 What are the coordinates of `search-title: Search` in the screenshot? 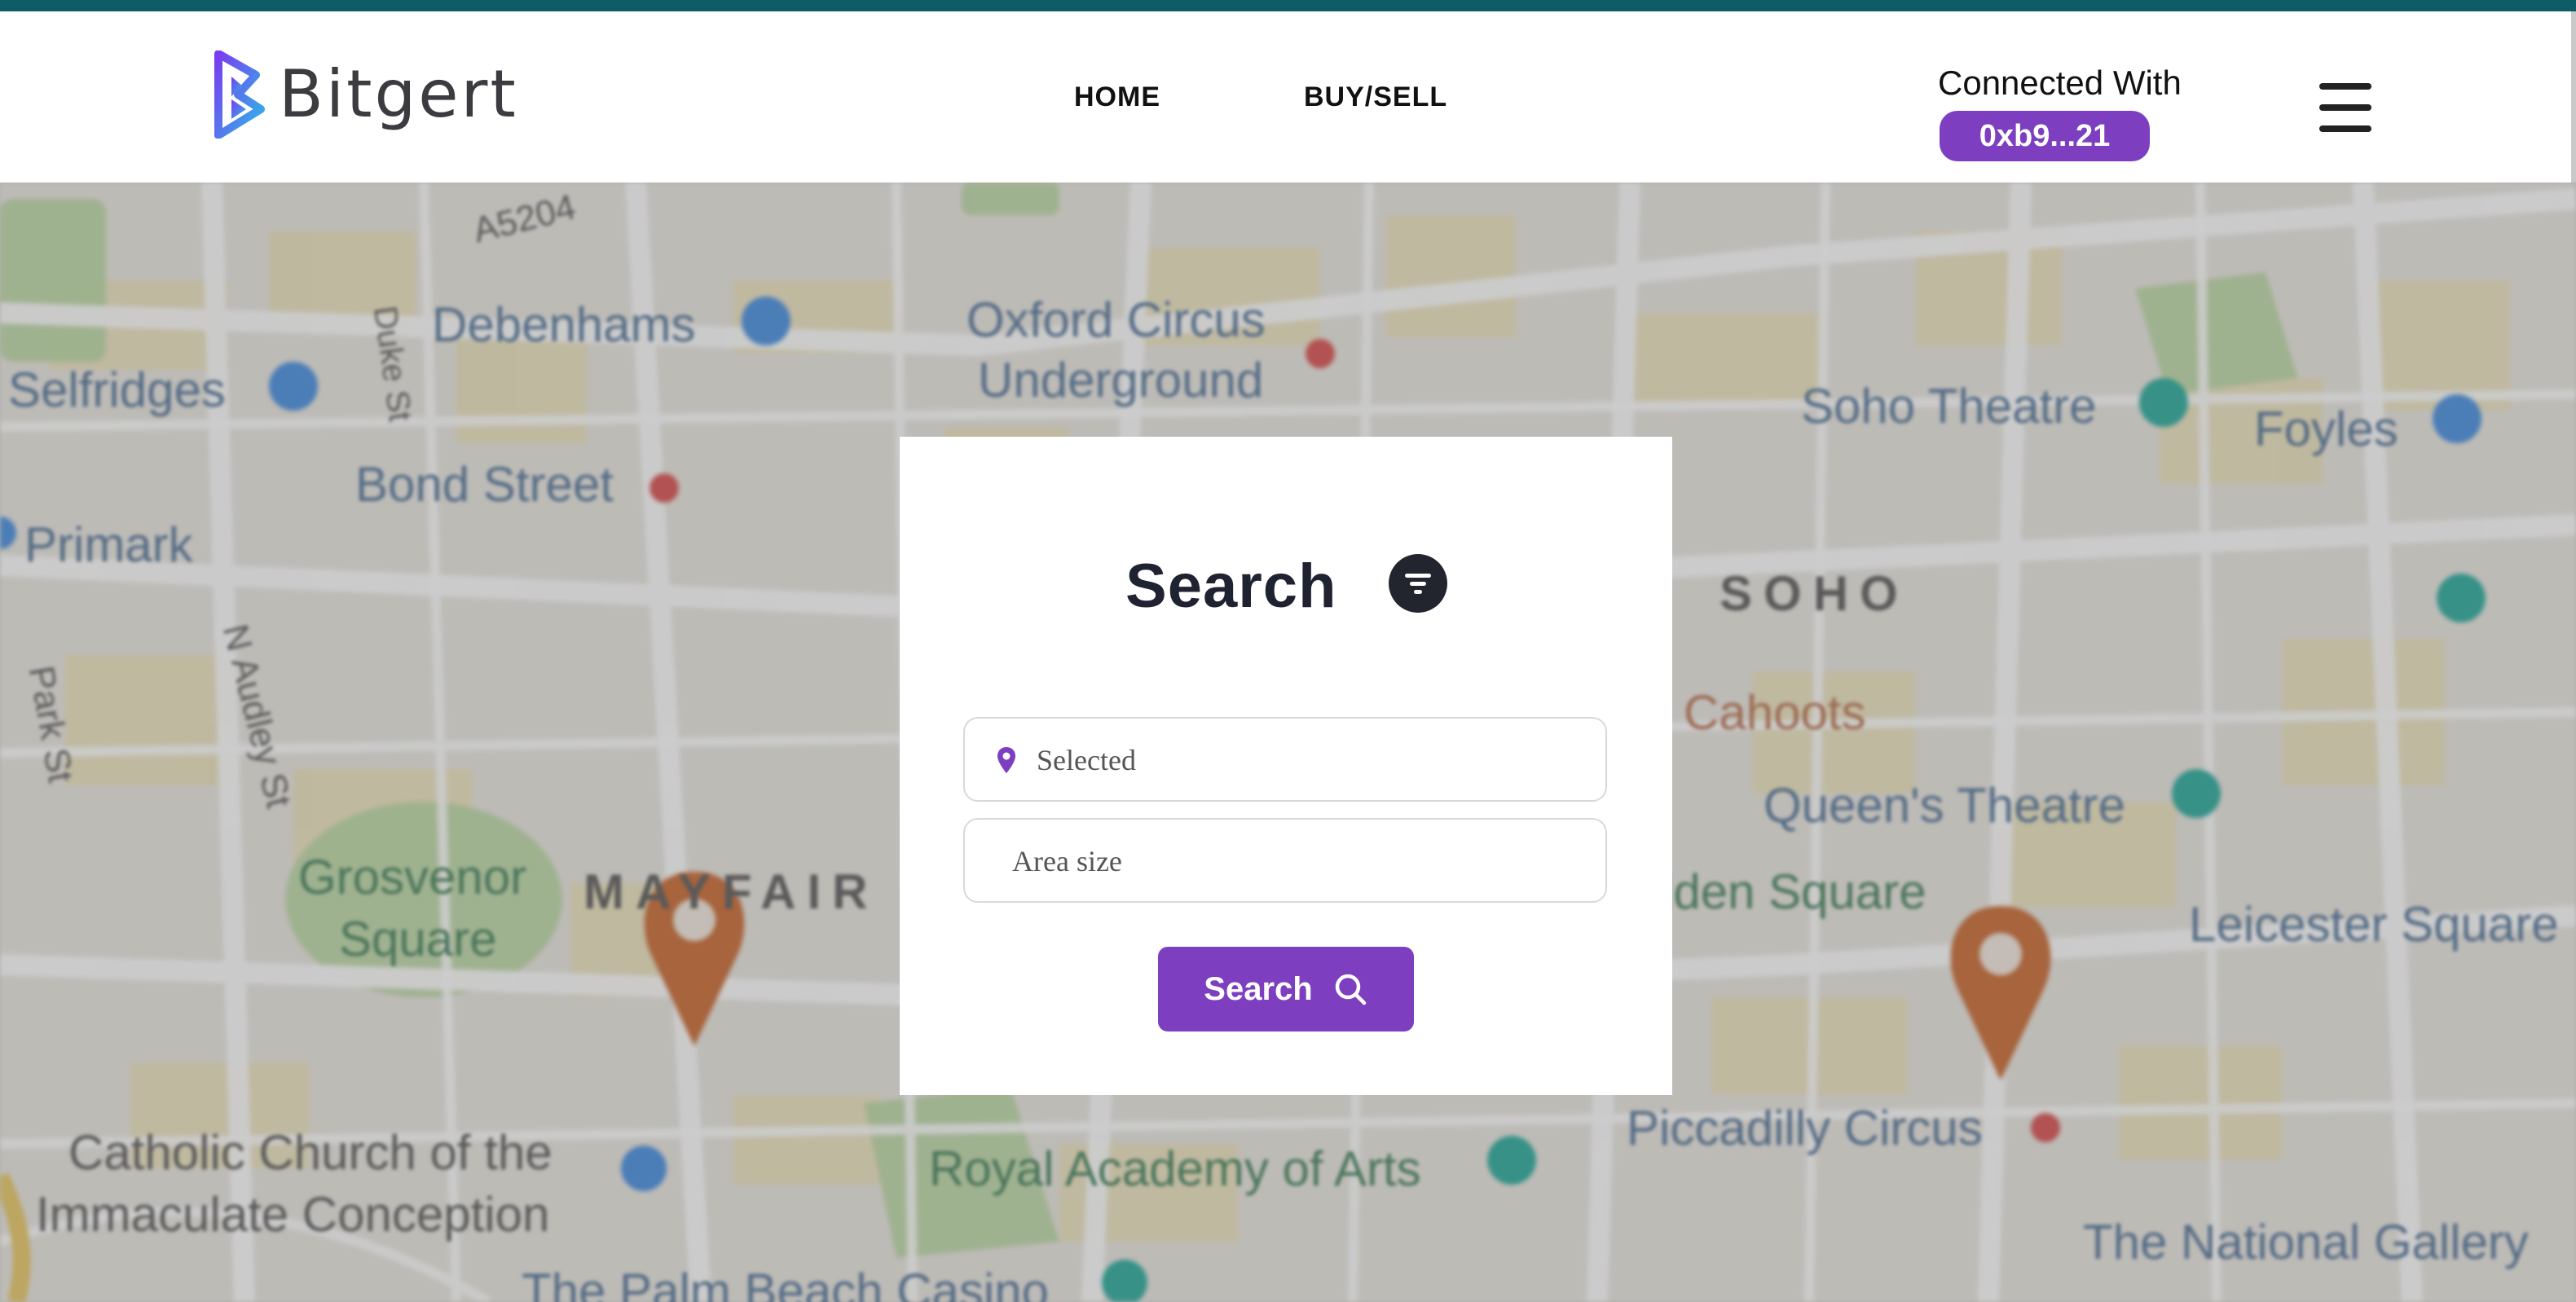 It's located at (1231, 586).